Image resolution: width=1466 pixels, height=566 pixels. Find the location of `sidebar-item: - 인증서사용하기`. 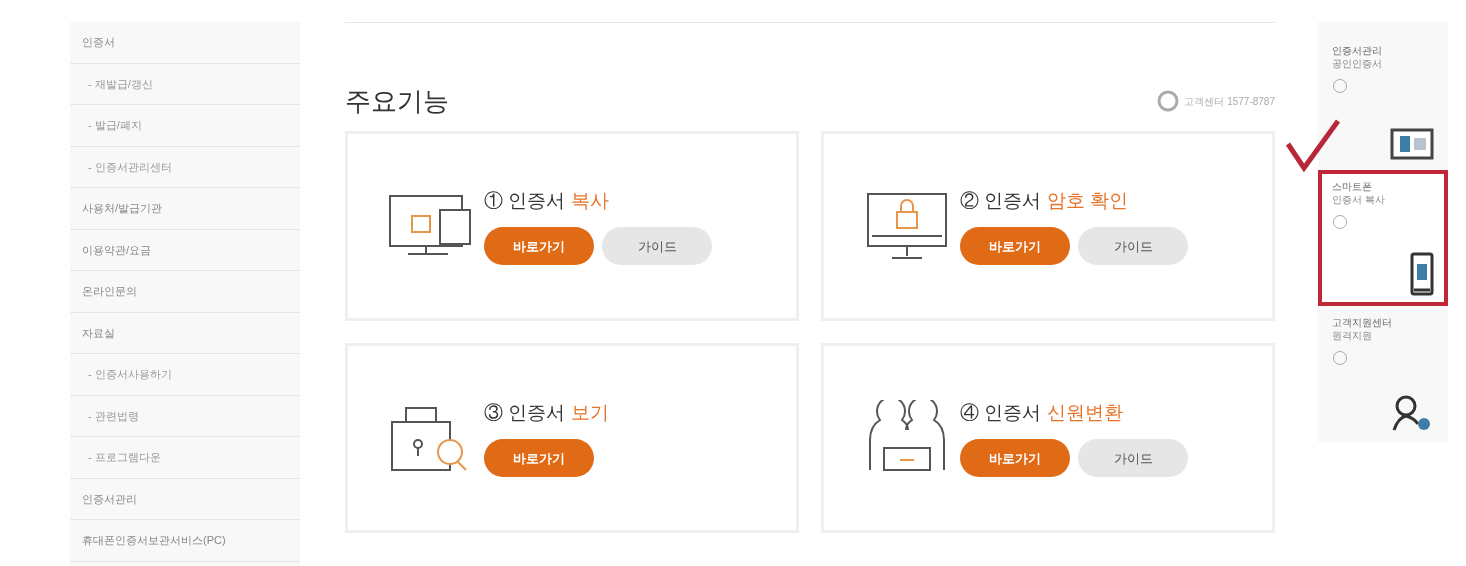

sidebar-item: - 인증서사용하기 is located at coordinates (185, 375).